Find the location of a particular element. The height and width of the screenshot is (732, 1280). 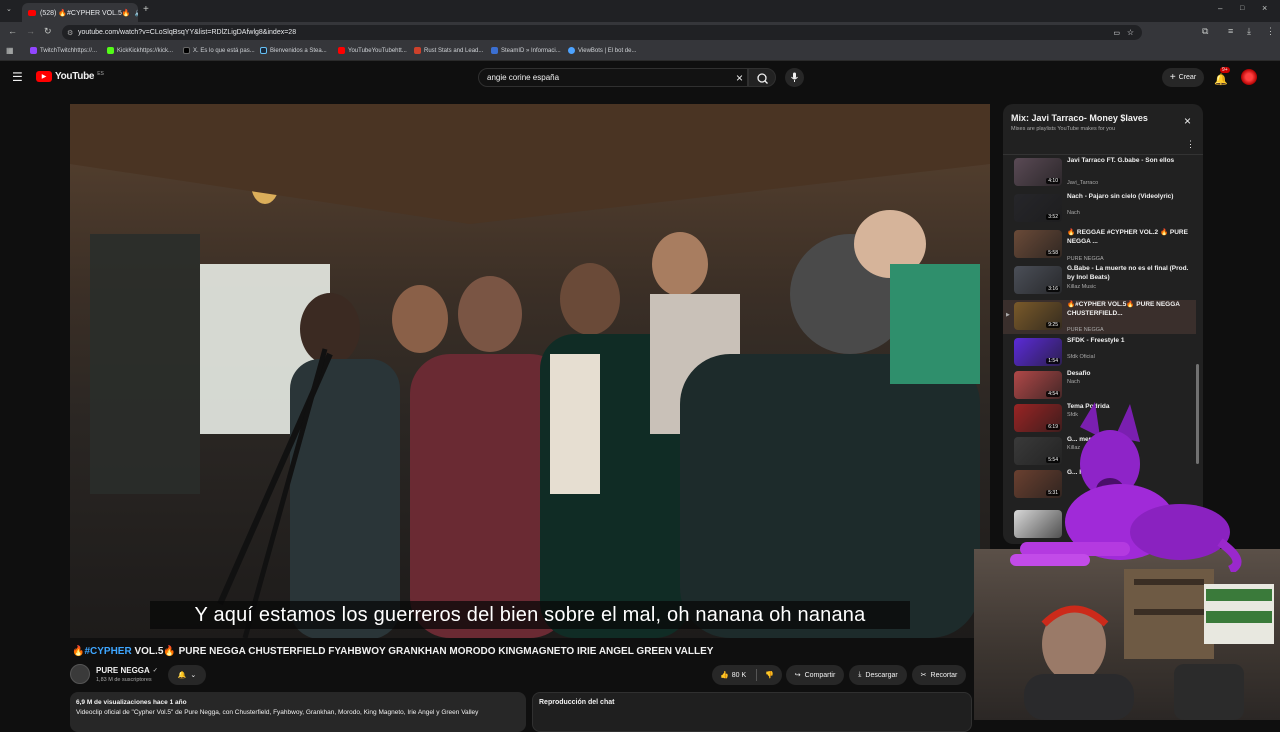

tab-list-icon: ⌄ is located at coordinates (9, 9).